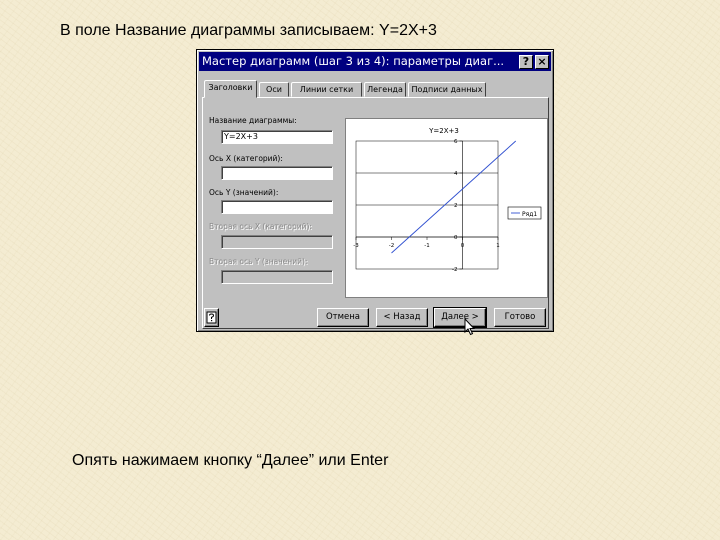 The image size is (720, 540). I want to click on secondary-x-axis-label: Вторая ось X (категорий):, so click(260, 226).